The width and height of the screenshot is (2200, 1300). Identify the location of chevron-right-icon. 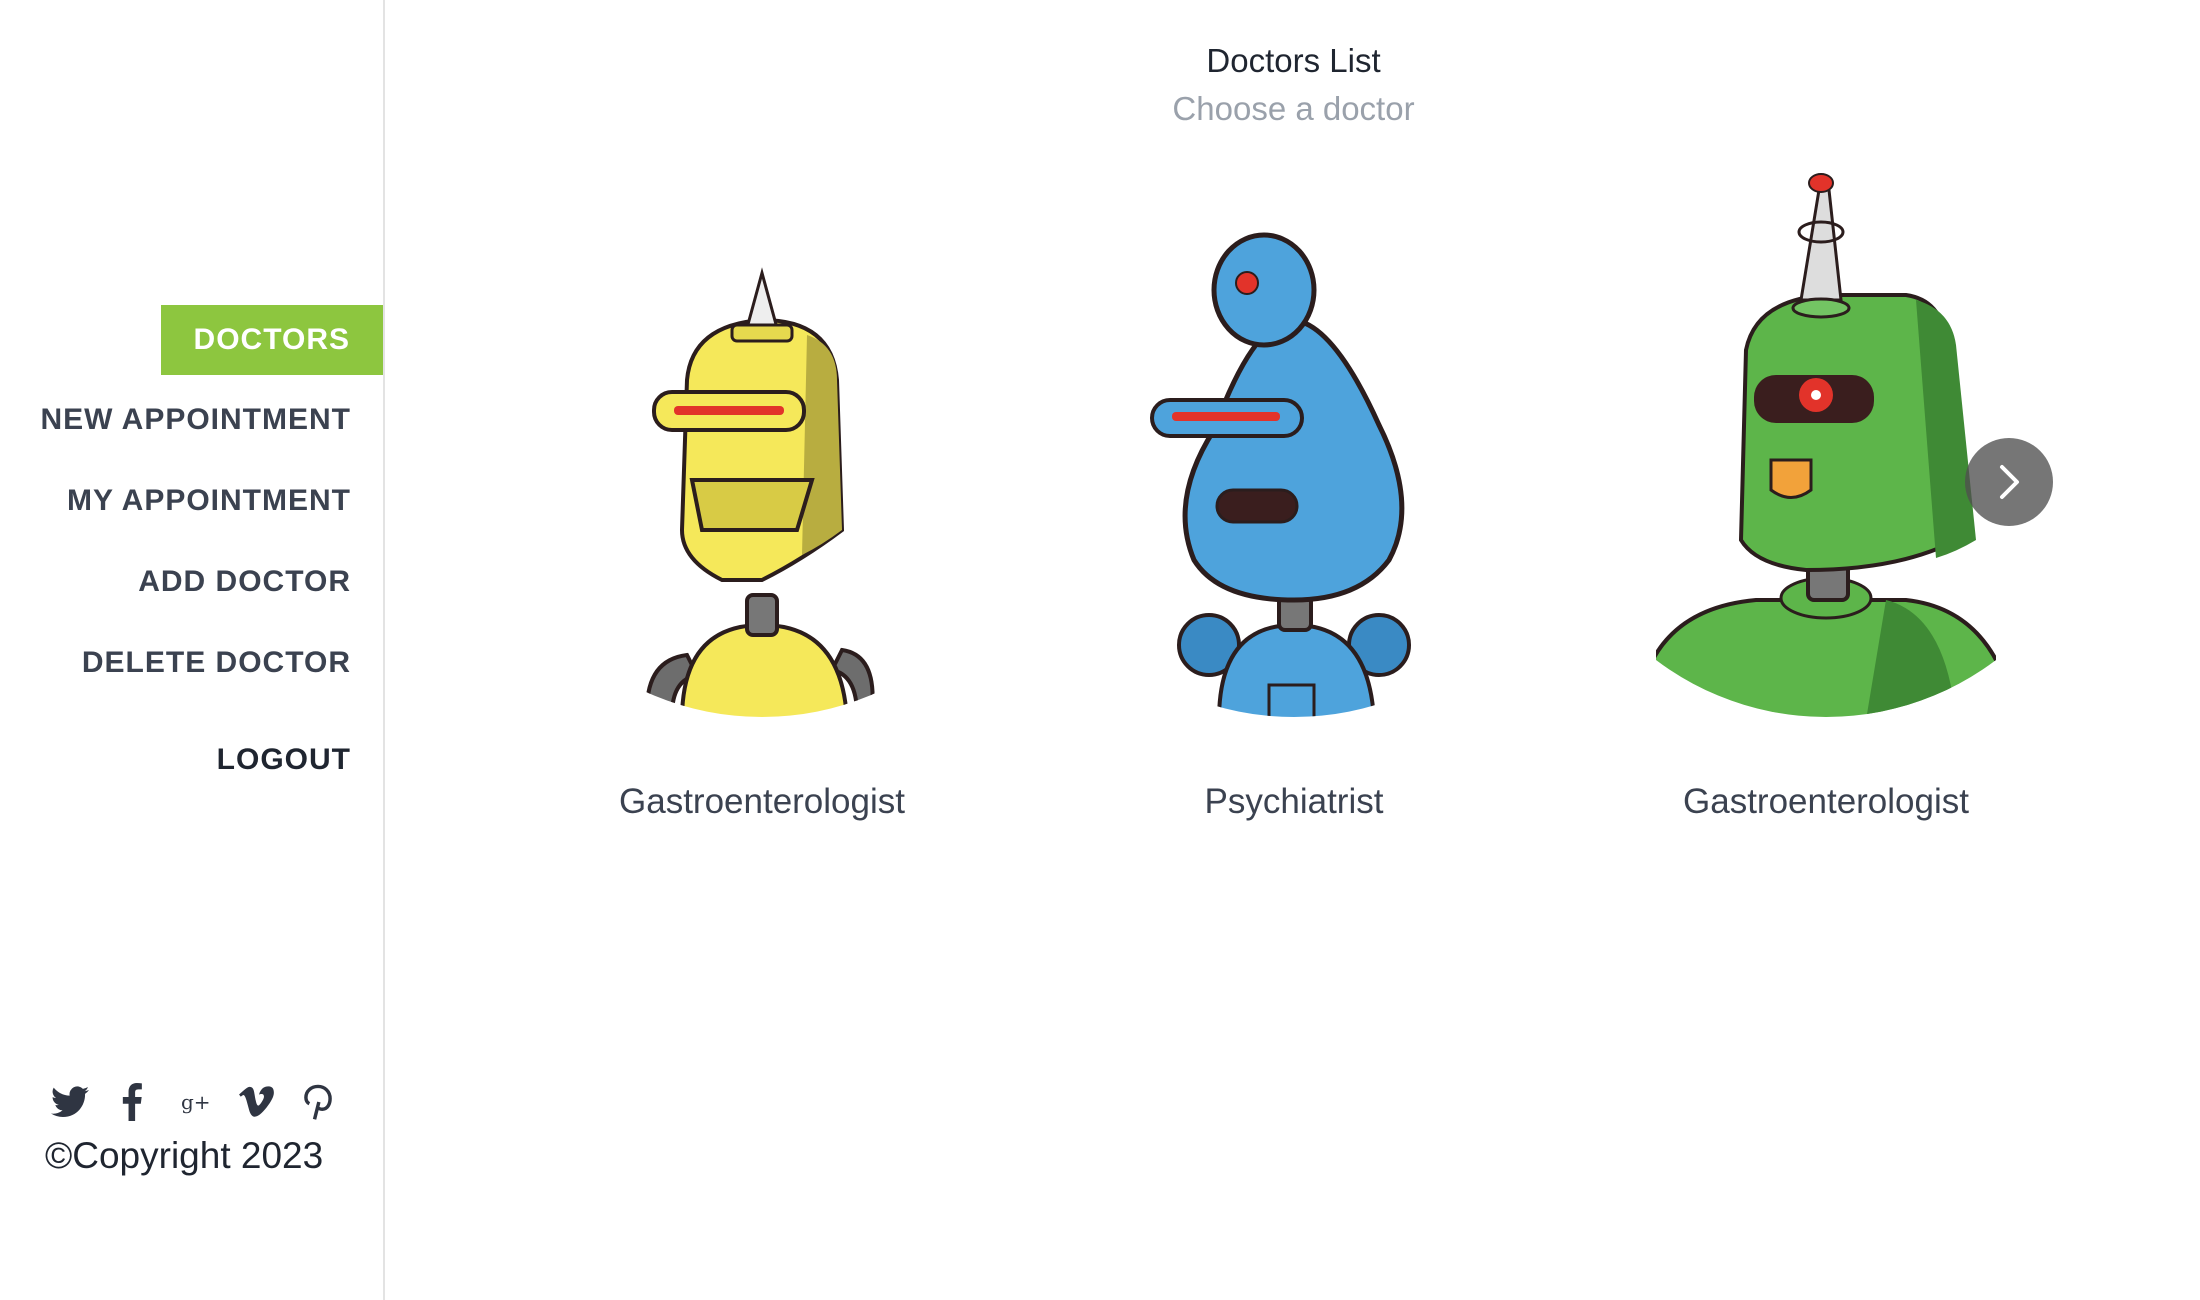
(2009, 482).